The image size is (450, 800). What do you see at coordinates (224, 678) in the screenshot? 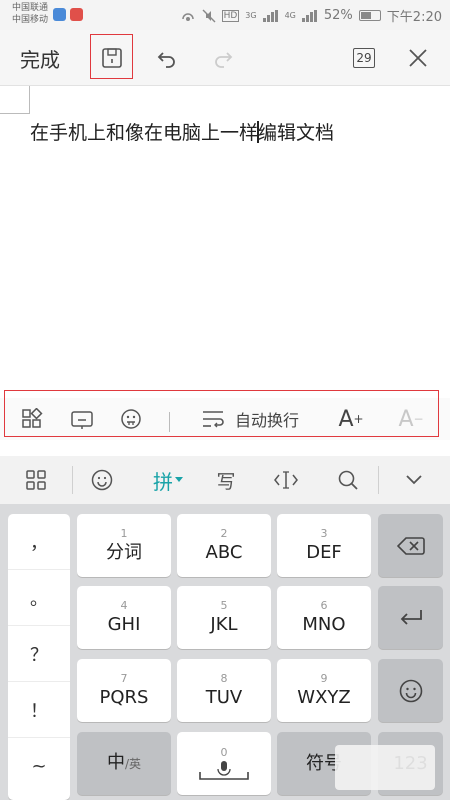
I see `key-number: 8` at bounding box center [224, 678].